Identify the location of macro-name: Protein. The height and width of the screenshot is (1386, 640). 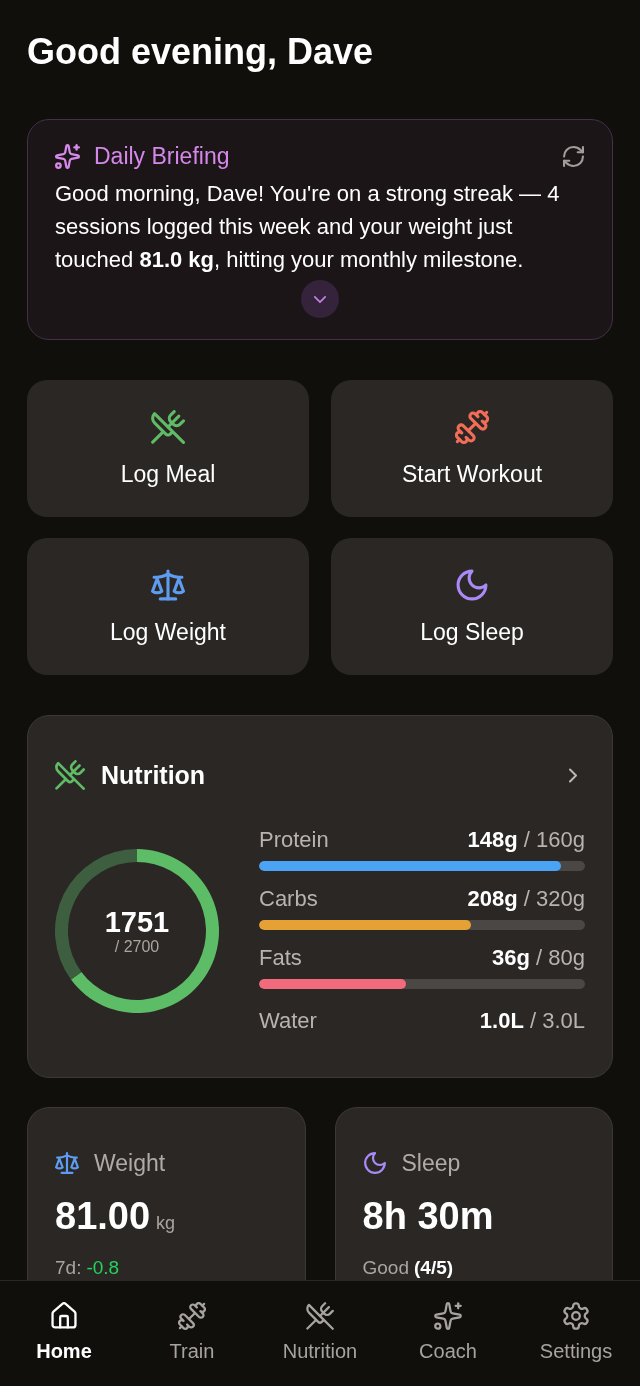
(294, 840).